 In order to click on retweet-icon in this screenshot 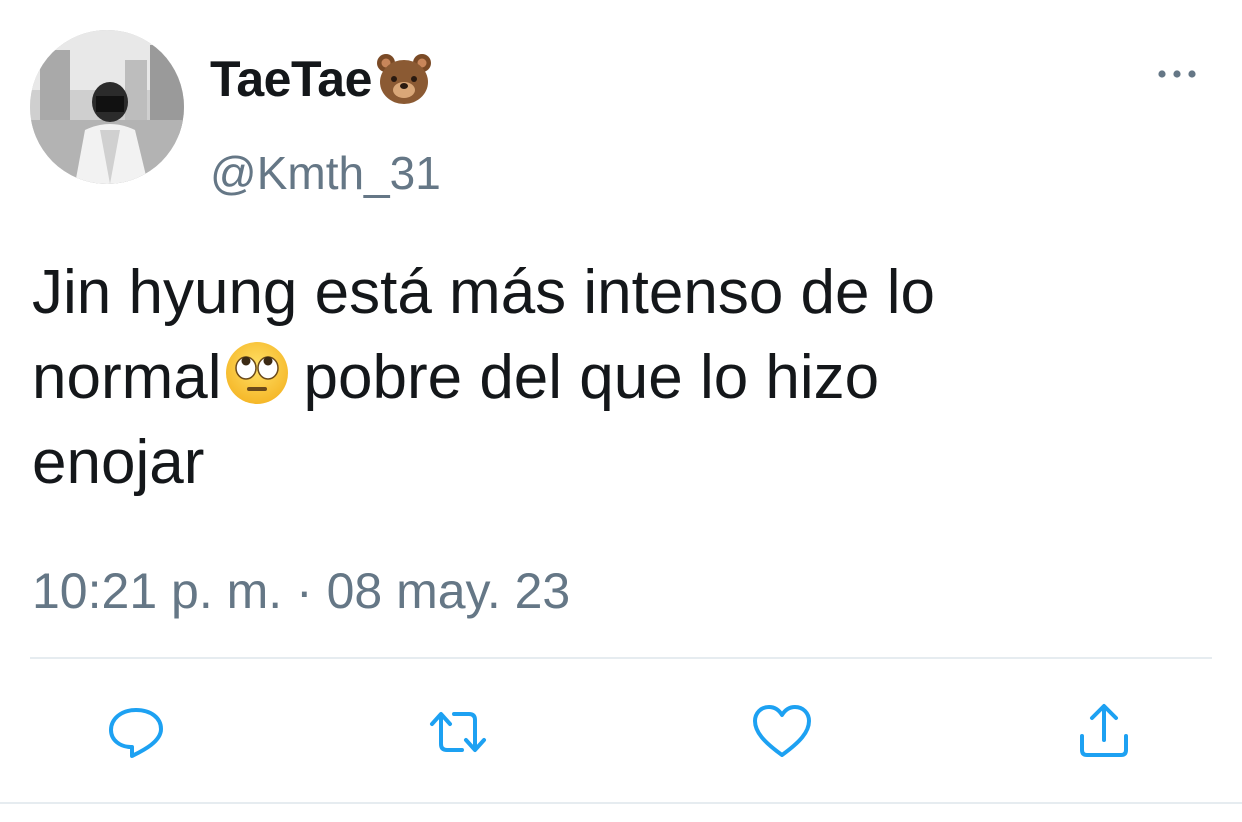, I will do `click(458, 732)`.